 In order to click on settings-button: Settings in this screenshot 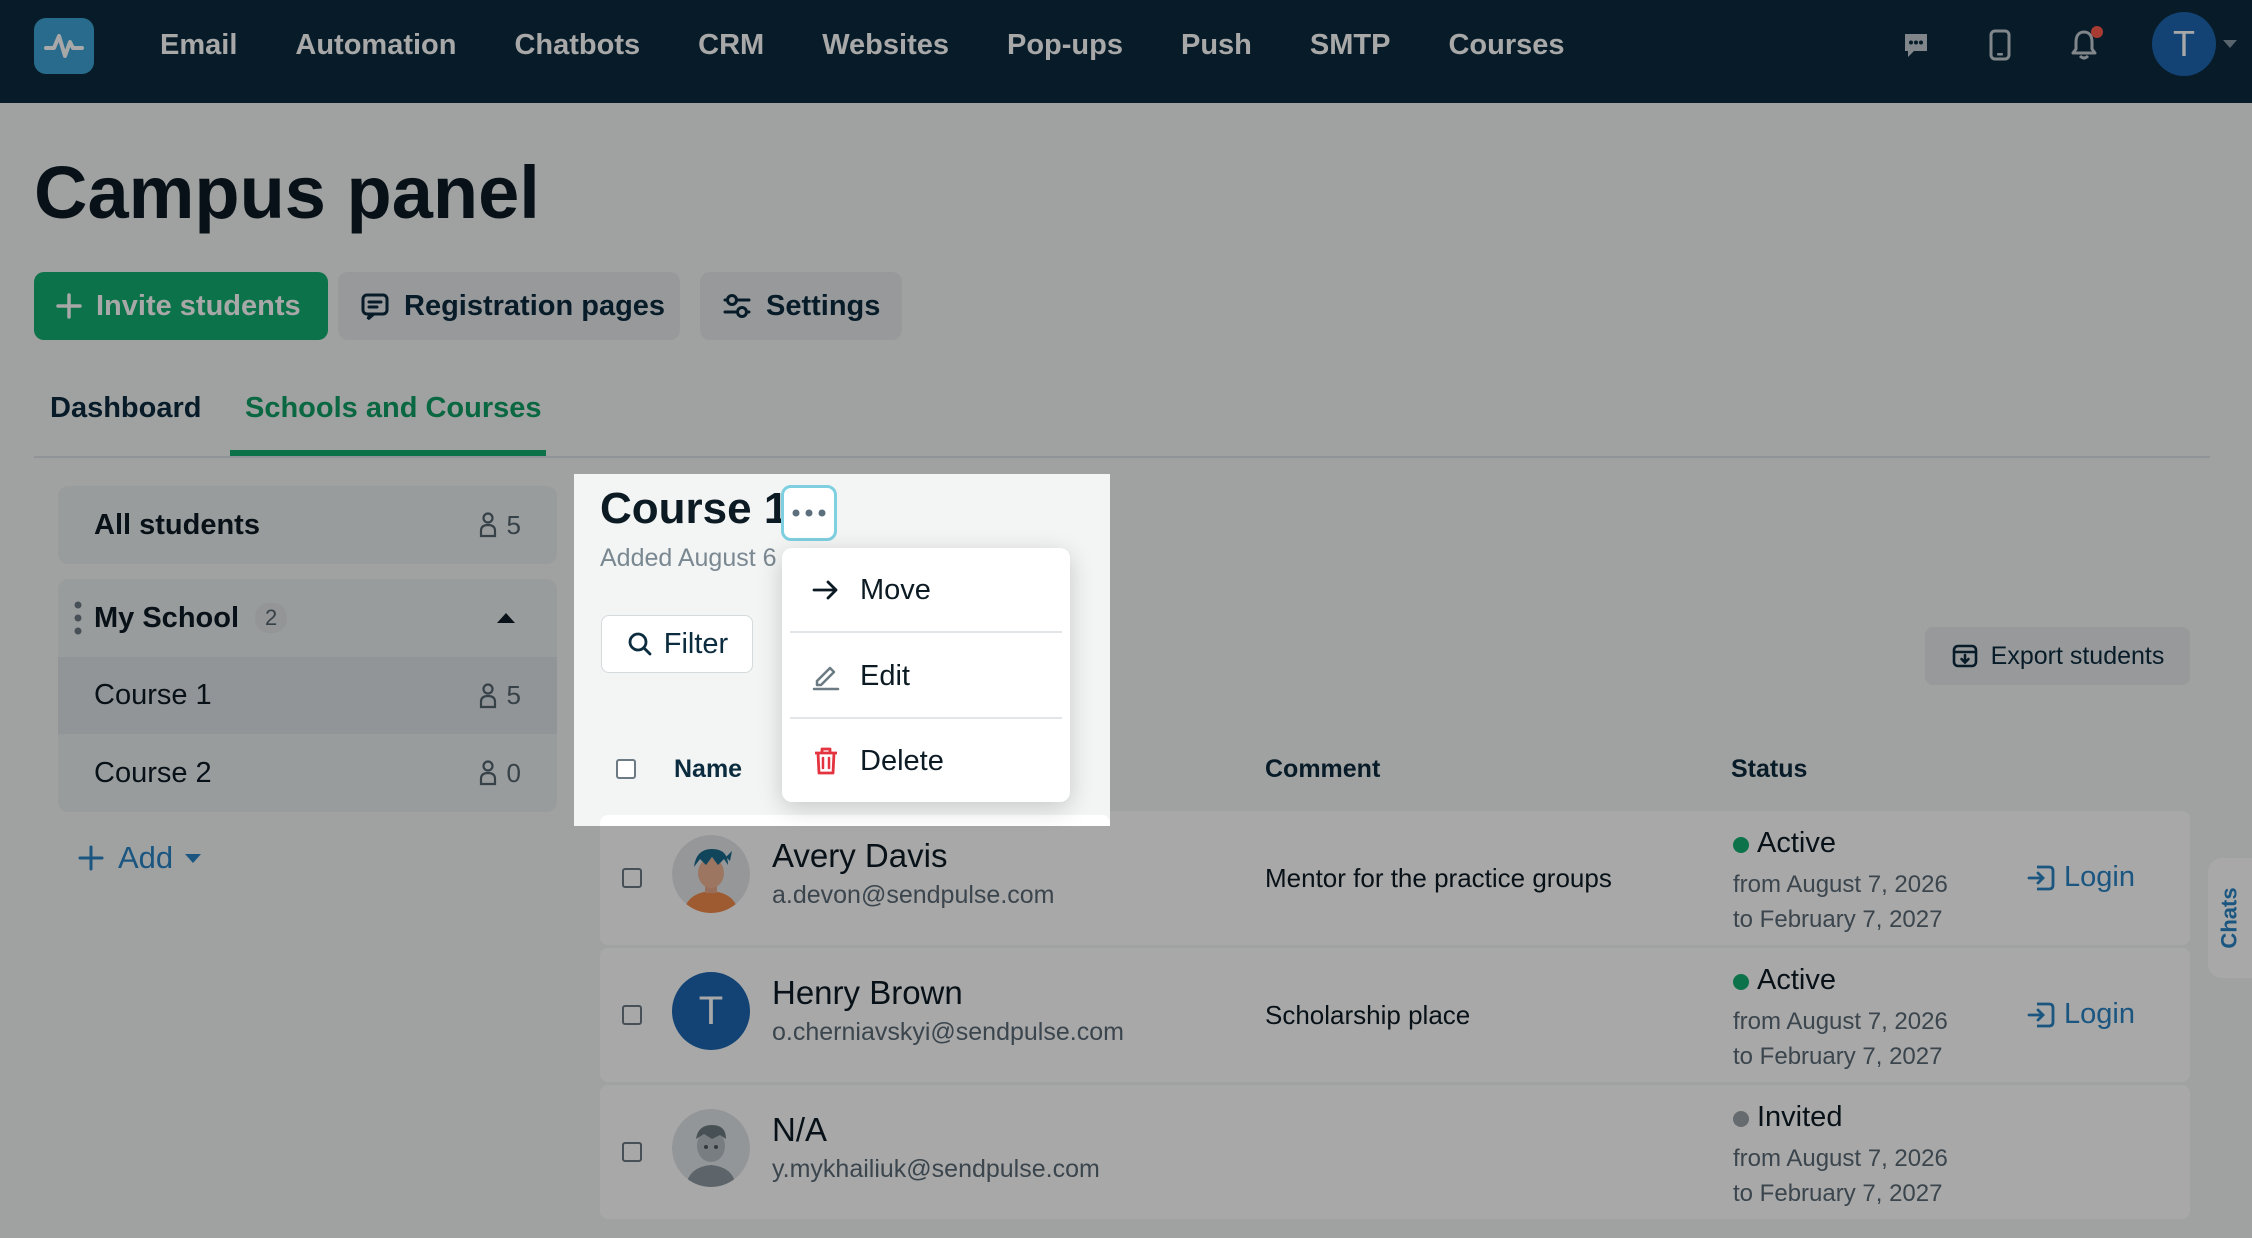, I will do `click(801, 306)`.